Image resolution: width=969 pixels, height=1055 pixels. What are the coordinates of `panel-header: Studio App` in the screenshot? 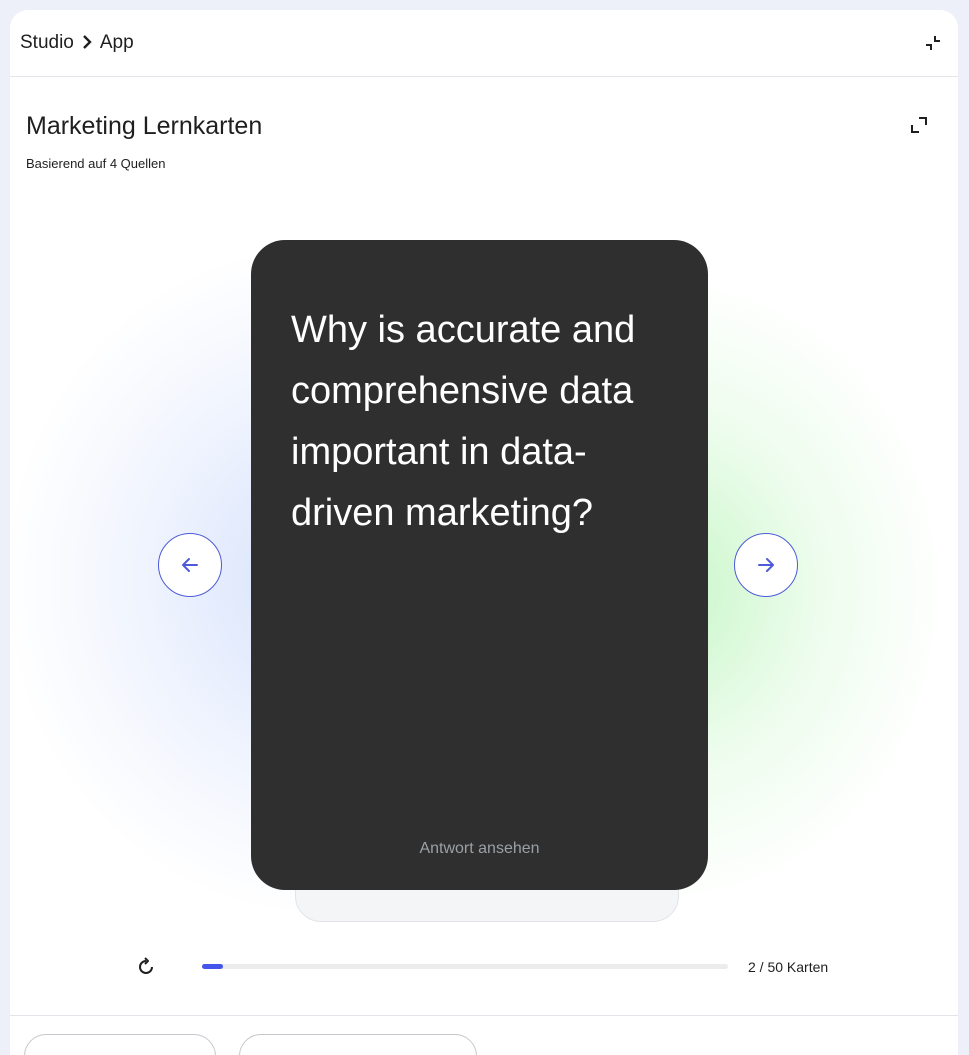 It's located at (484, 43).